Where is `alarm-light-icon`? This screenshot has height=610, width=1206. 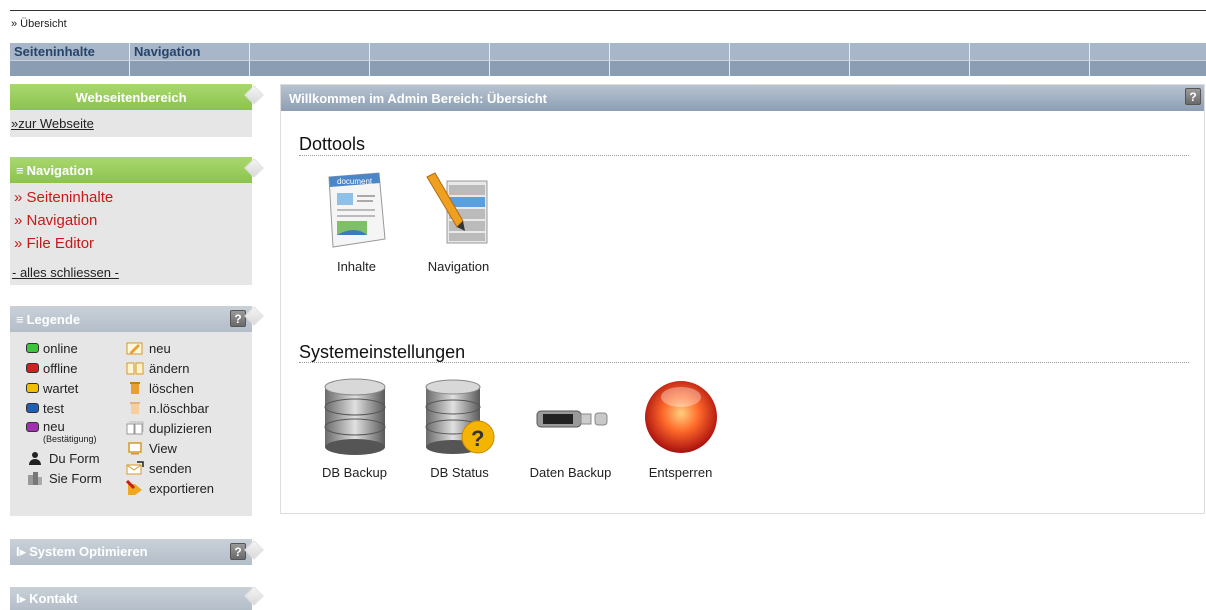
alarm-light-icon is located at coordinates (680, 417).